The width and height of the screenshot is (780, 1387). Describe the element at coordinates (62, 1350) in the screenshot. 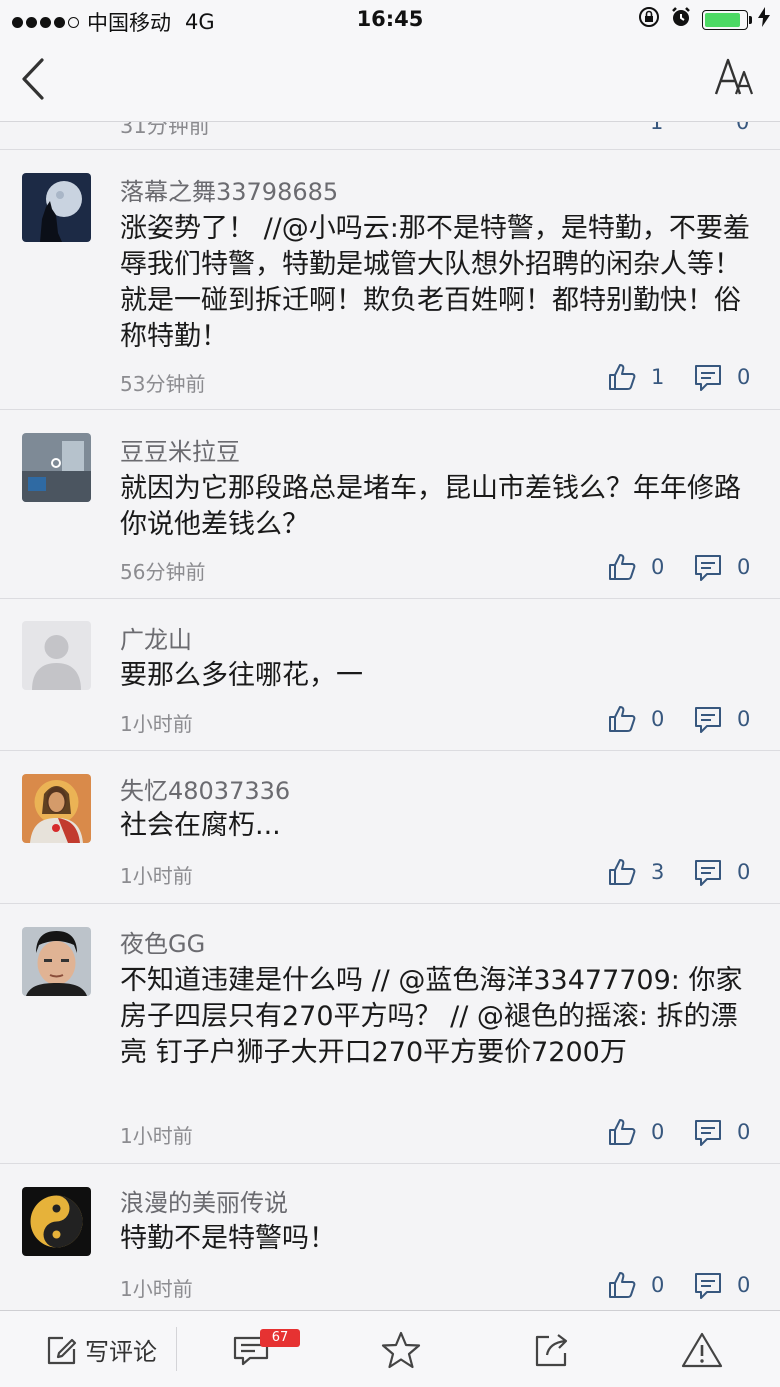

I see `edit-icon` at that location.